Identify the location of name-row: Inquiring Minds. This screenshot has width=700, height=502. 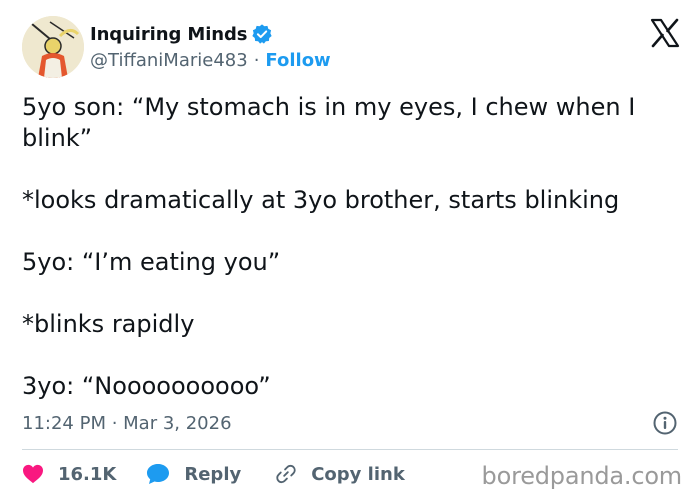
(210, 34).